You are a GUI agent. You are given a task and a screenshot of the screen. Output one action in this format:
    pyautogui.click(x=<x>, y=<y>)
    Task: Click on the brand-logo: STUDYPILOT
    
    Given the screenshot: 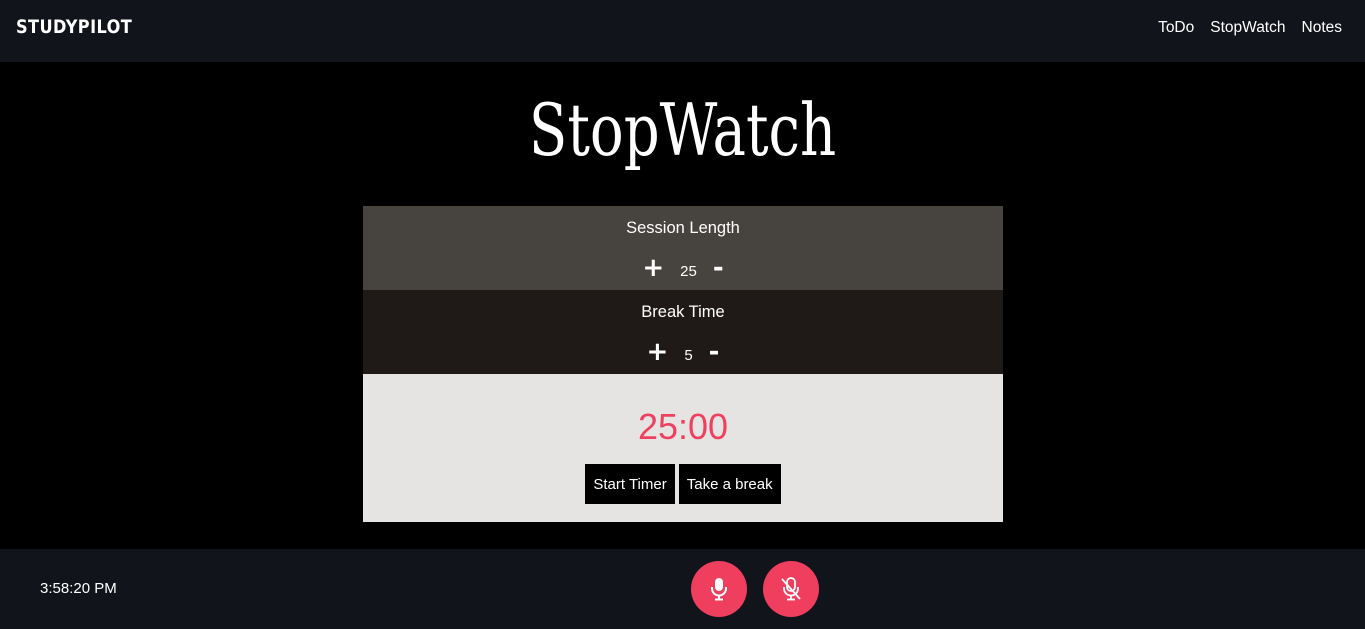 What is the action you would take?
    pyautogui.click(x=74, y=27)
    